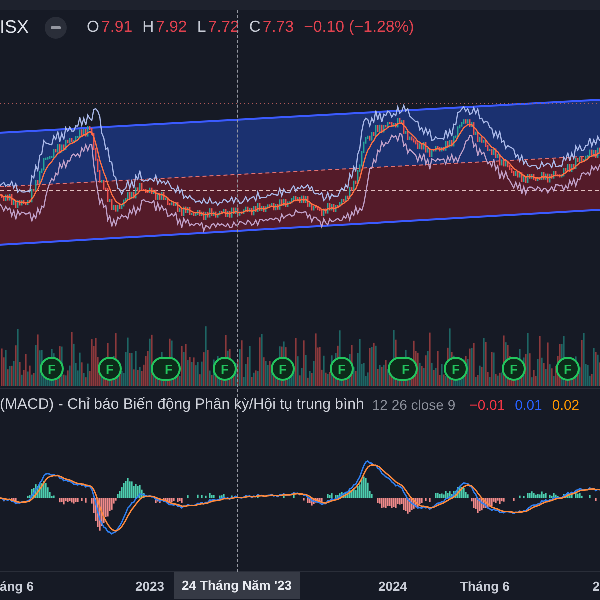 This screenshot has width=600, height=600. I want to click on indicator-title: (MACD) - Chỉ báo Biến động Phân kỳ/Hội tụ trung bình, so click(182, 404).